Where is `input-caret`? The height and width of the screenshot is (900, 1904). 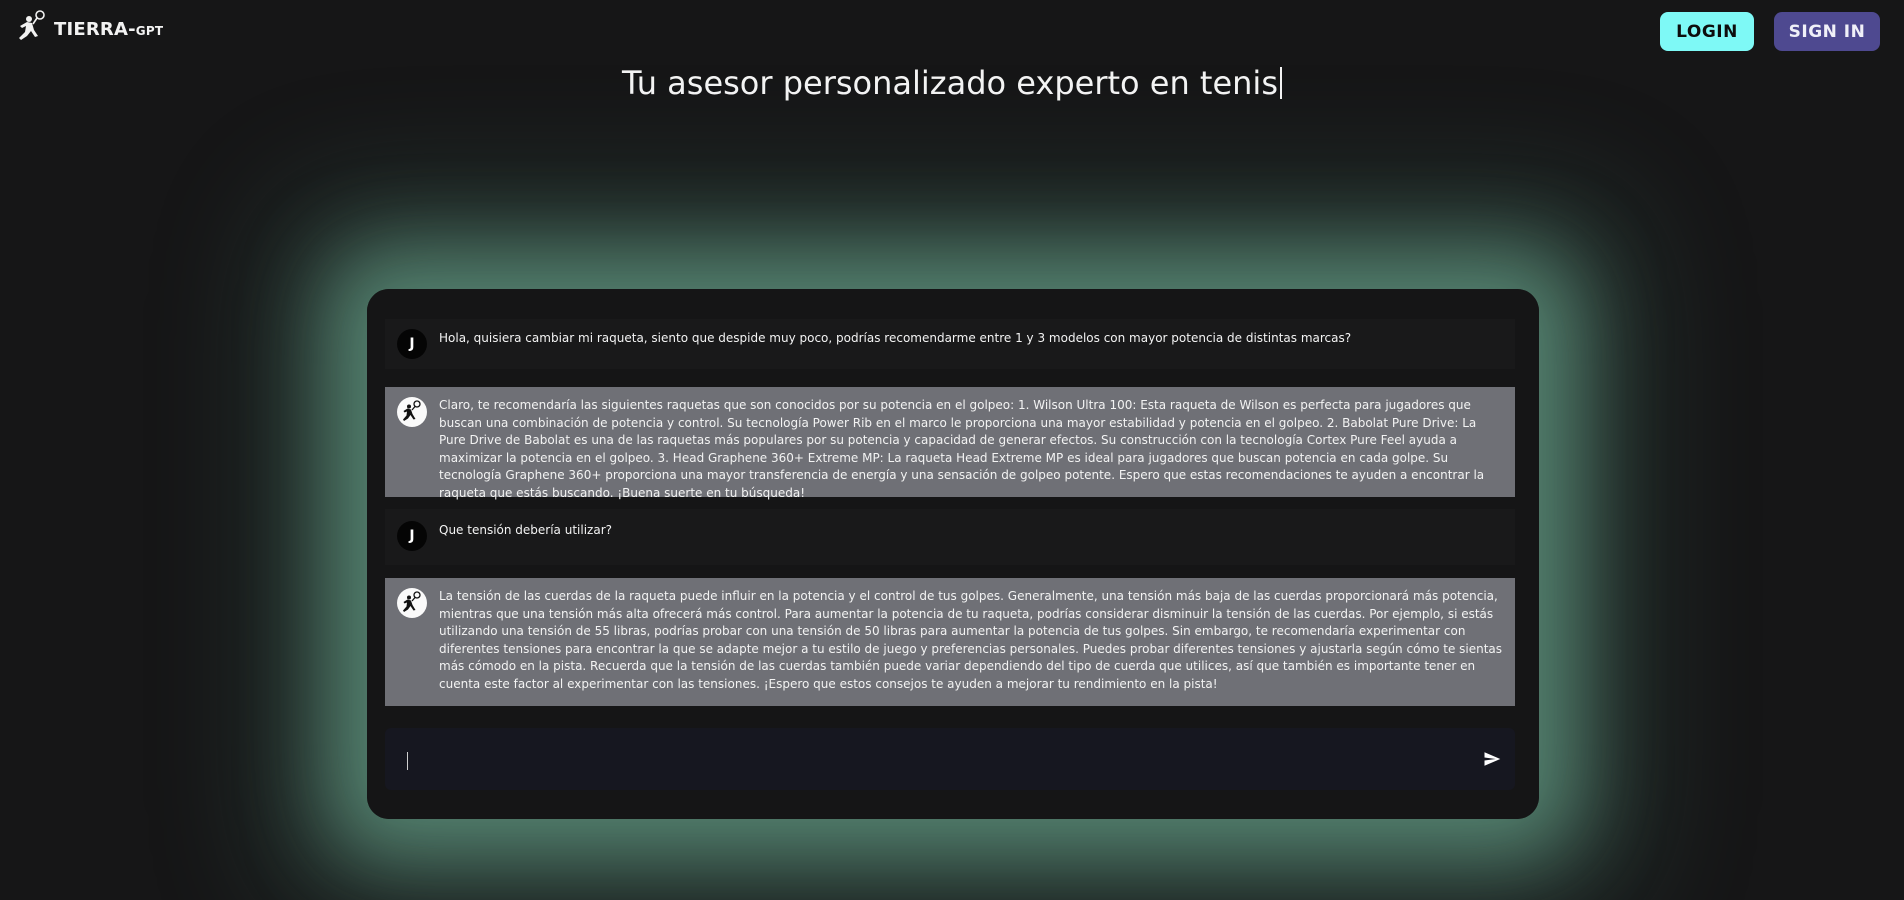 input-caret is located at coordinates (407, 761).